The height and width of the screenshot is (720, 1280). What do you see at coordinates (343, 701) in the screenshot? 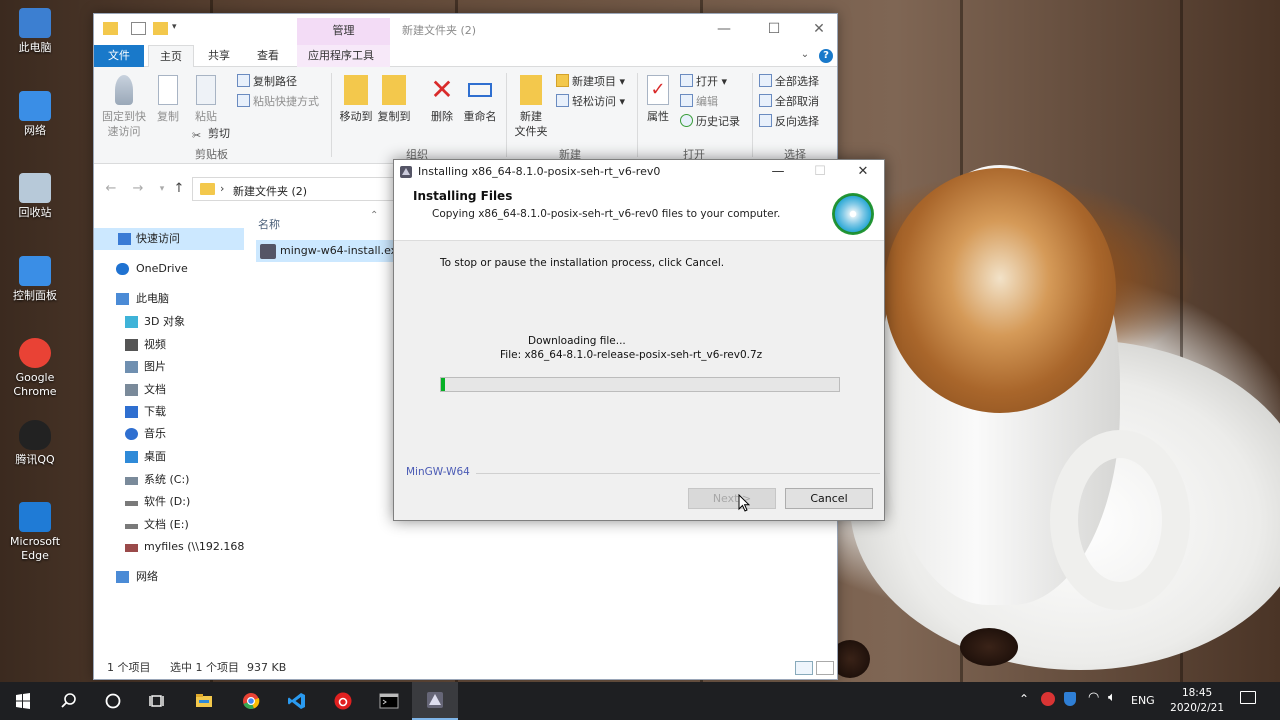
I see `taskbar-netease-music` at bounding box center [343, 701].